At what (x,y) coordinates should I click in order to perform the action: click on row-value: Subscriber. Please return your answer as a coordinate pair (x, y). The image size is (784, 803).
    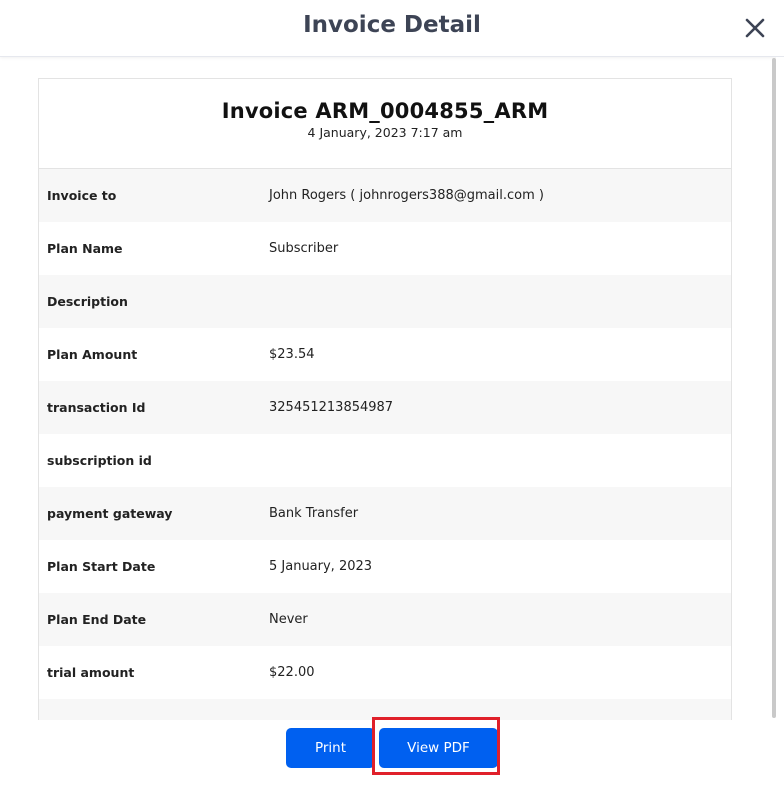
    Looking at the image, I should click on (304, 248).